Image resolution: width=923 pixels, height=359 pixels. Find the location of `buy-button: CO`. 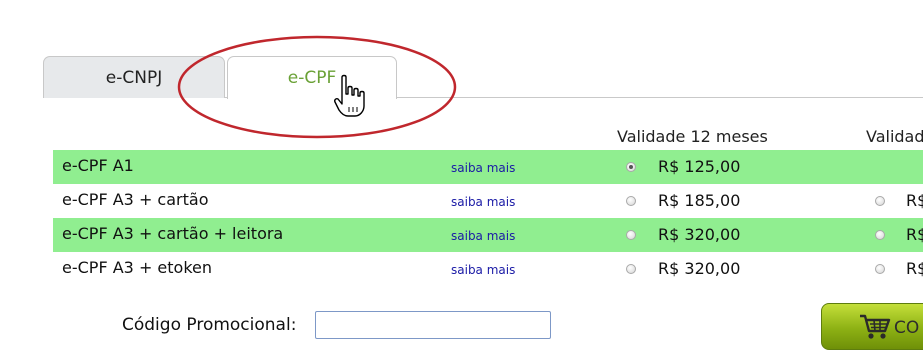

buy-button: CO is located at coordinates (872, 326).